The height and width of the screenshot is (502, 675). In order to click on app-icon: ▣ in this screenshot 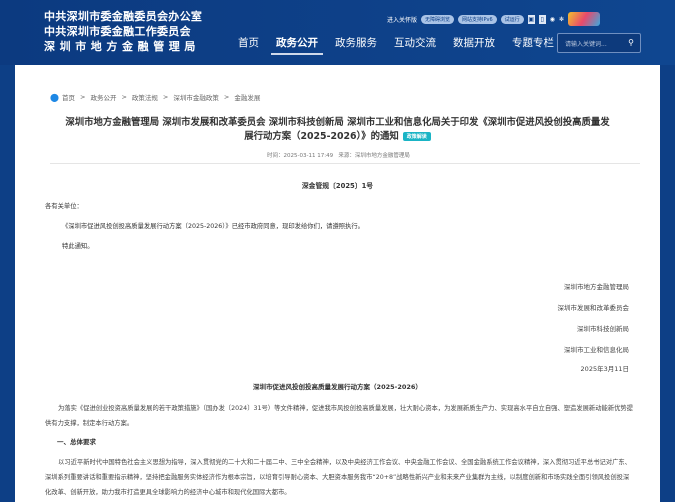, I will do `click(531, 19)`.